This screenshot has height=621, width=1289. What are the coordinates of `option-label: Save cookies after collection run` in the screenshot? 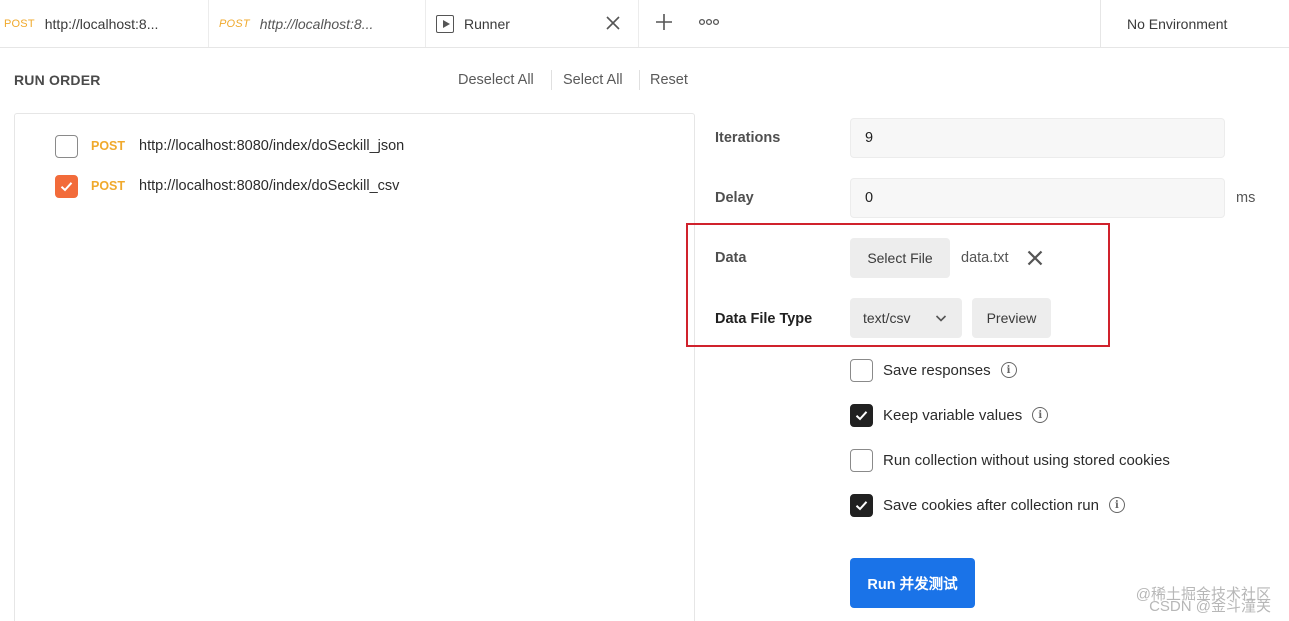 It's located at (991, 505).